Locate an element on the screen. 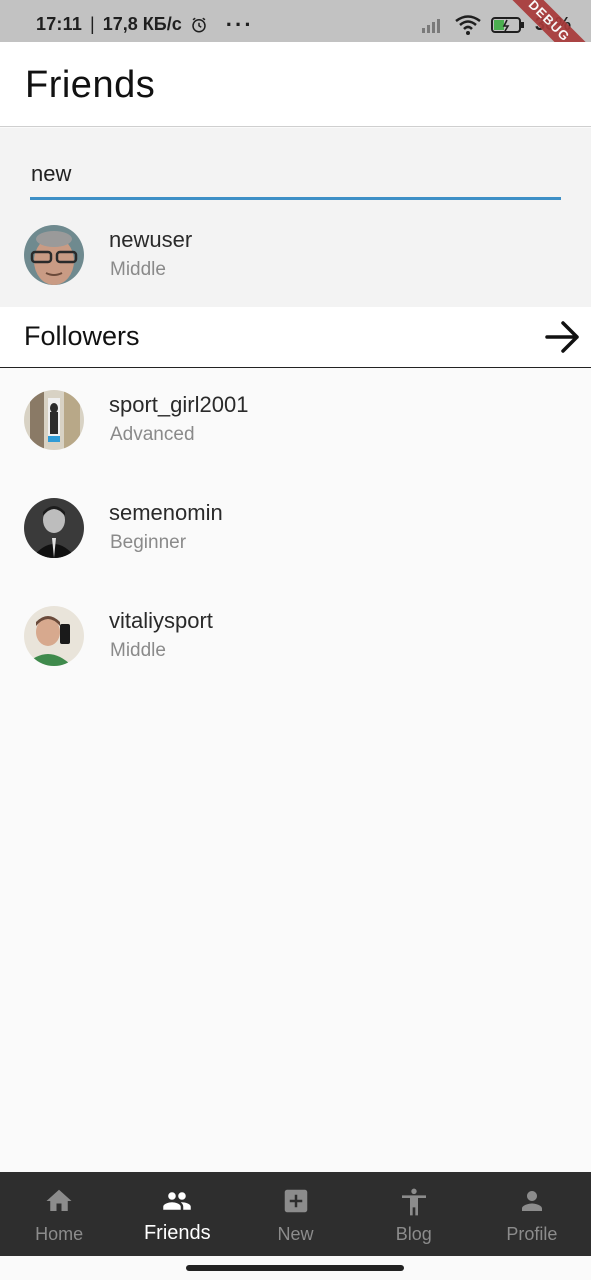 The height and width of the screenshot is (1280, 591). signal-icon is located at coordinates (430, 25).